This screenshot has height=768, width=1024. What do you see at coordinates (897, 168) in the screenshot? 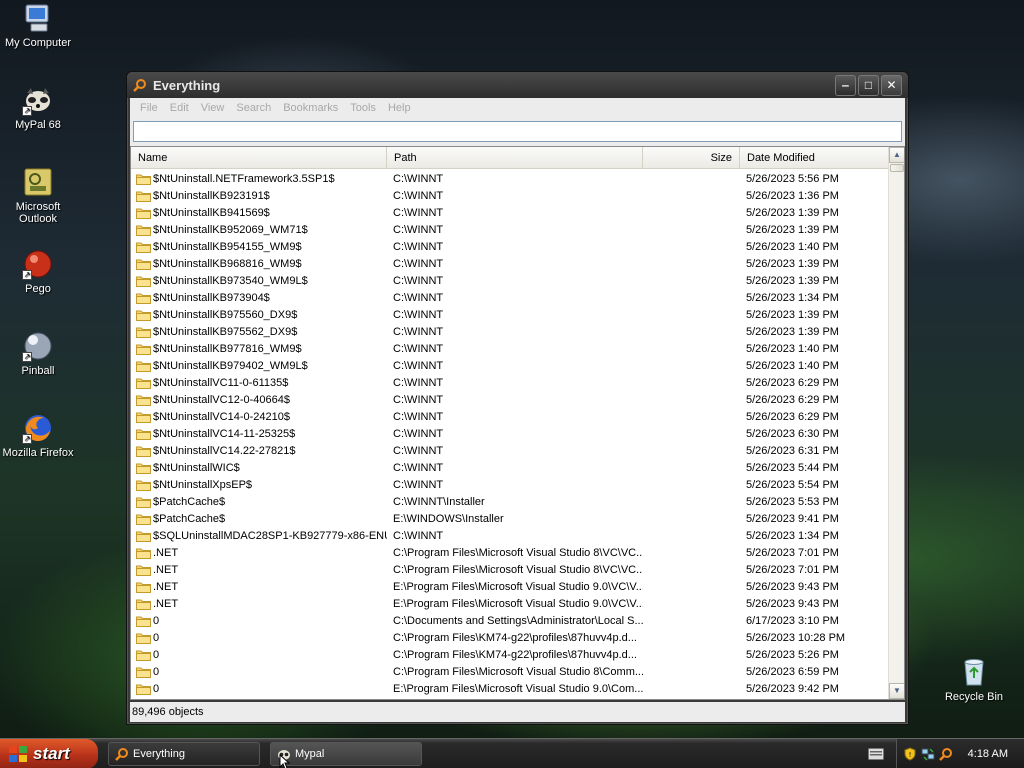
I see `scroll-thumb` at bounding box center [897, 168].